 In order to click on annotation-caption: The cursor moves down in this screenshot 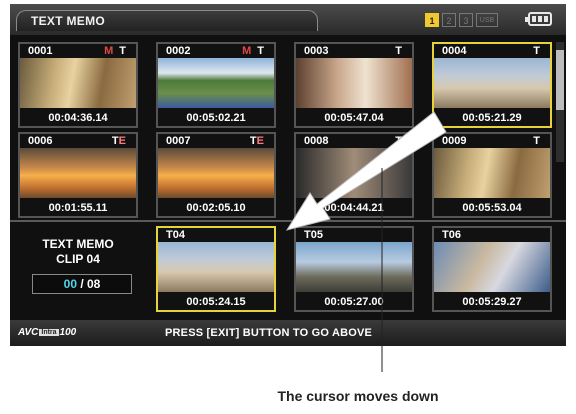, I will do `click(358, 396)`.